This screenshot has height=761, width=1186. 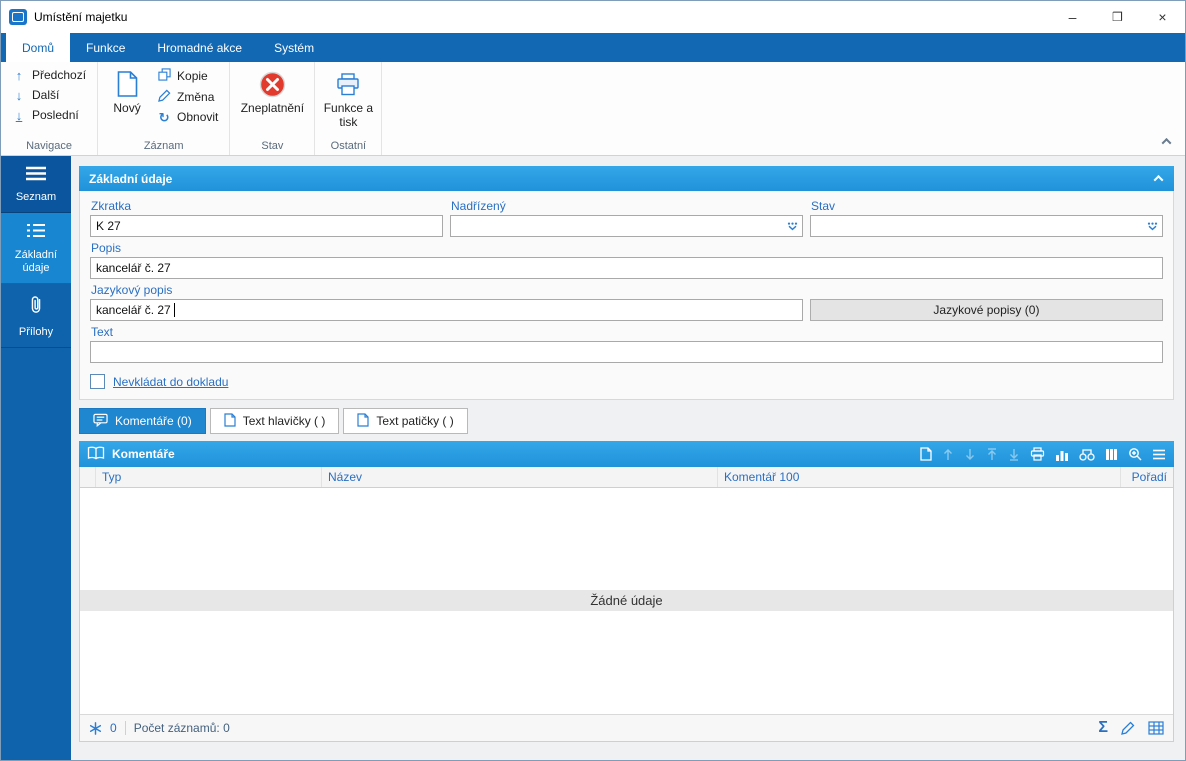 What do you see at coordinates (986, 310) in the screenshot?
I see `jazykove-popisy-button: Jazykové popisy (0)` at bounding box center [986, 310].